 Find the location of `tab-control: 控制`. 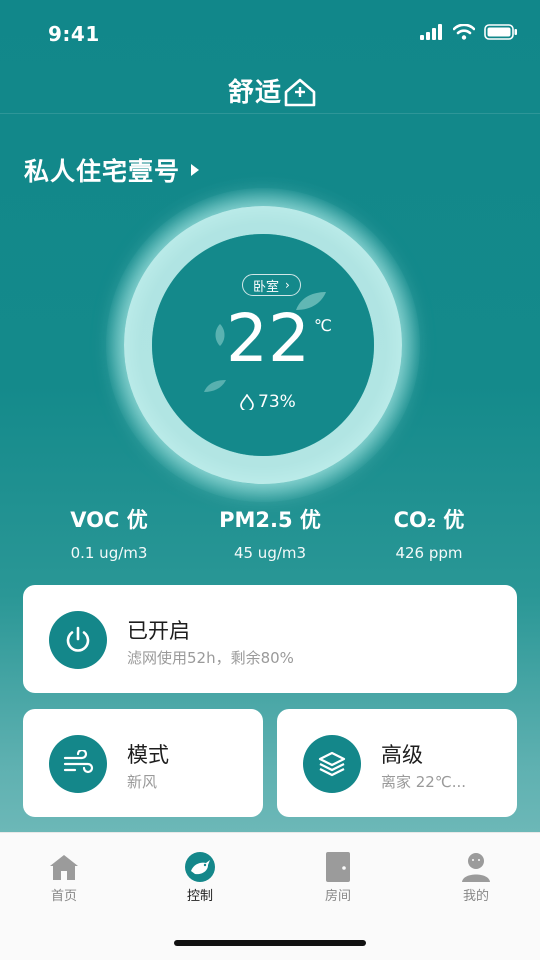

tab-control: 控制 is located at coordinates (200, 877).